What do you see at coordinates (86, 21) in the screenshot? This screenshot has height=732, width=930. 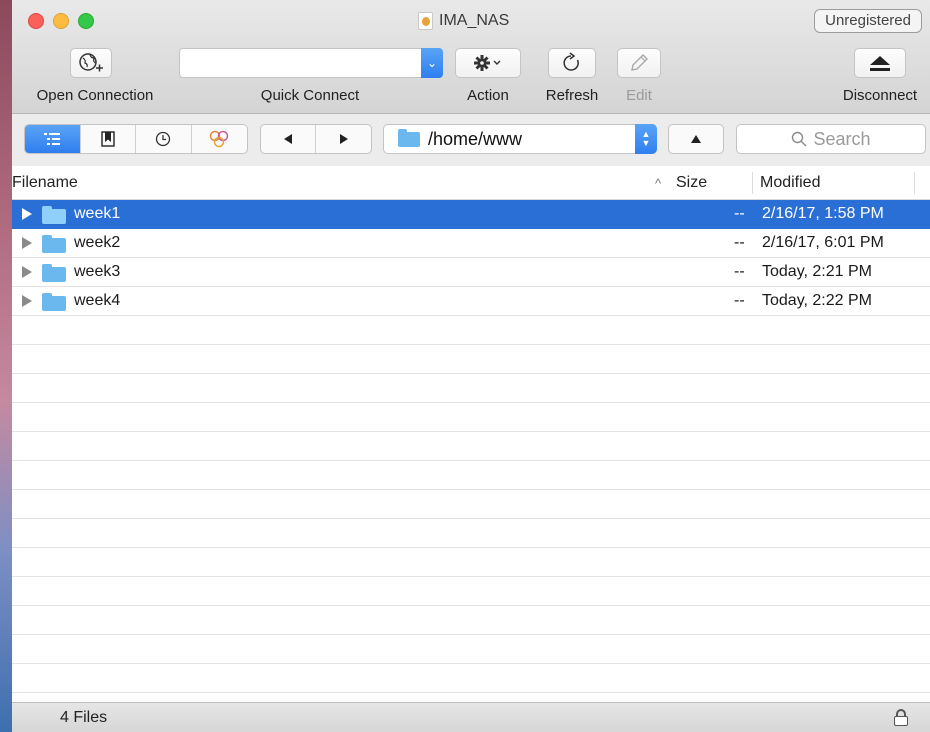 I see `zoom-window-button` at bounding box center [86, 21].